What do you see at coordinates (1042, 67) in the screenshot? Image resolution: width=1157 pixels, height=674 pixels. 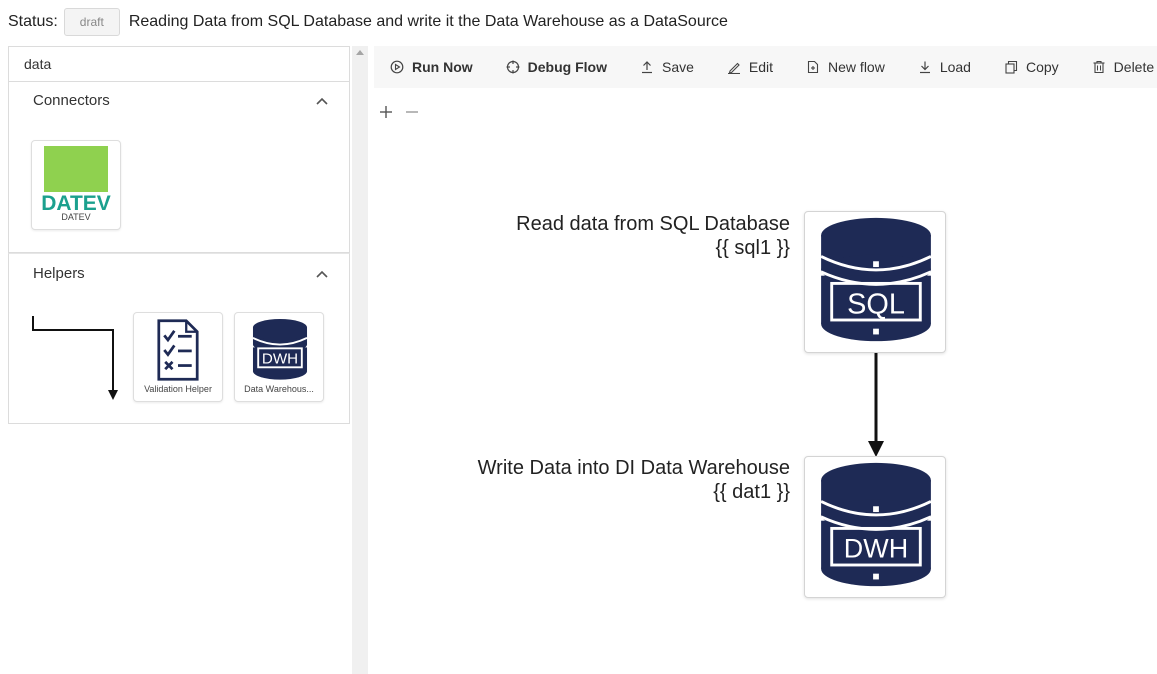 I see `copy-label: Copy` at bounding box center [1042, 67].